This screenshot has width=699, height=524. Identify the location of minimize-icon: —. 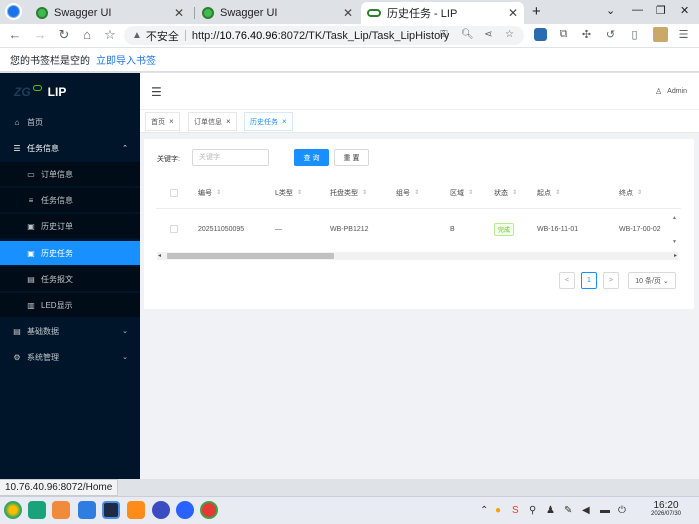
(637, 10).